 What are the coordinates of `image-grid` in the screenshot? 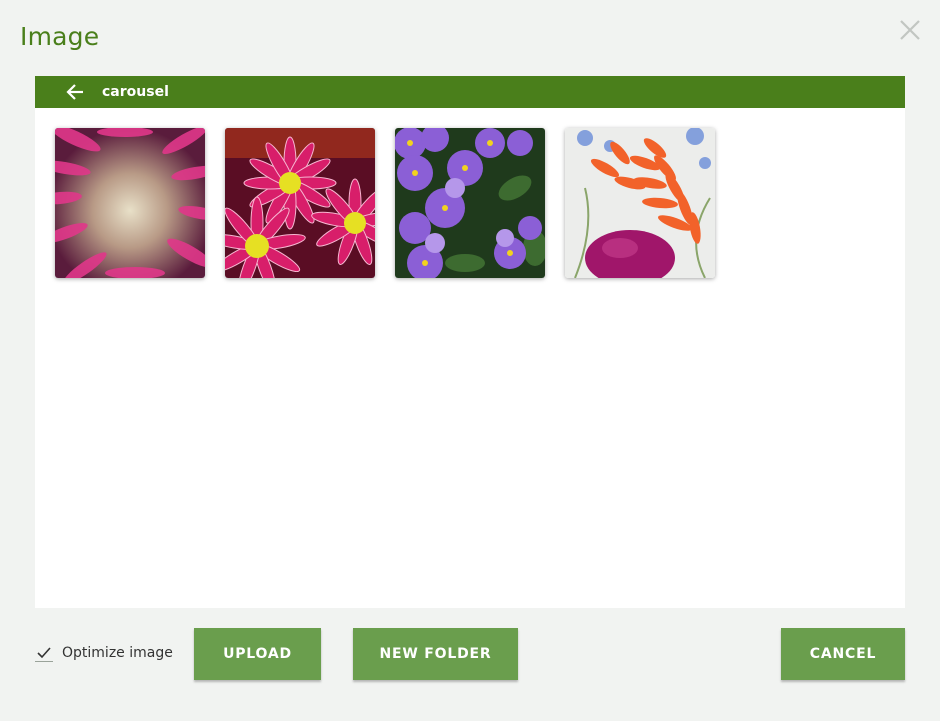 It's located at (385, 203).